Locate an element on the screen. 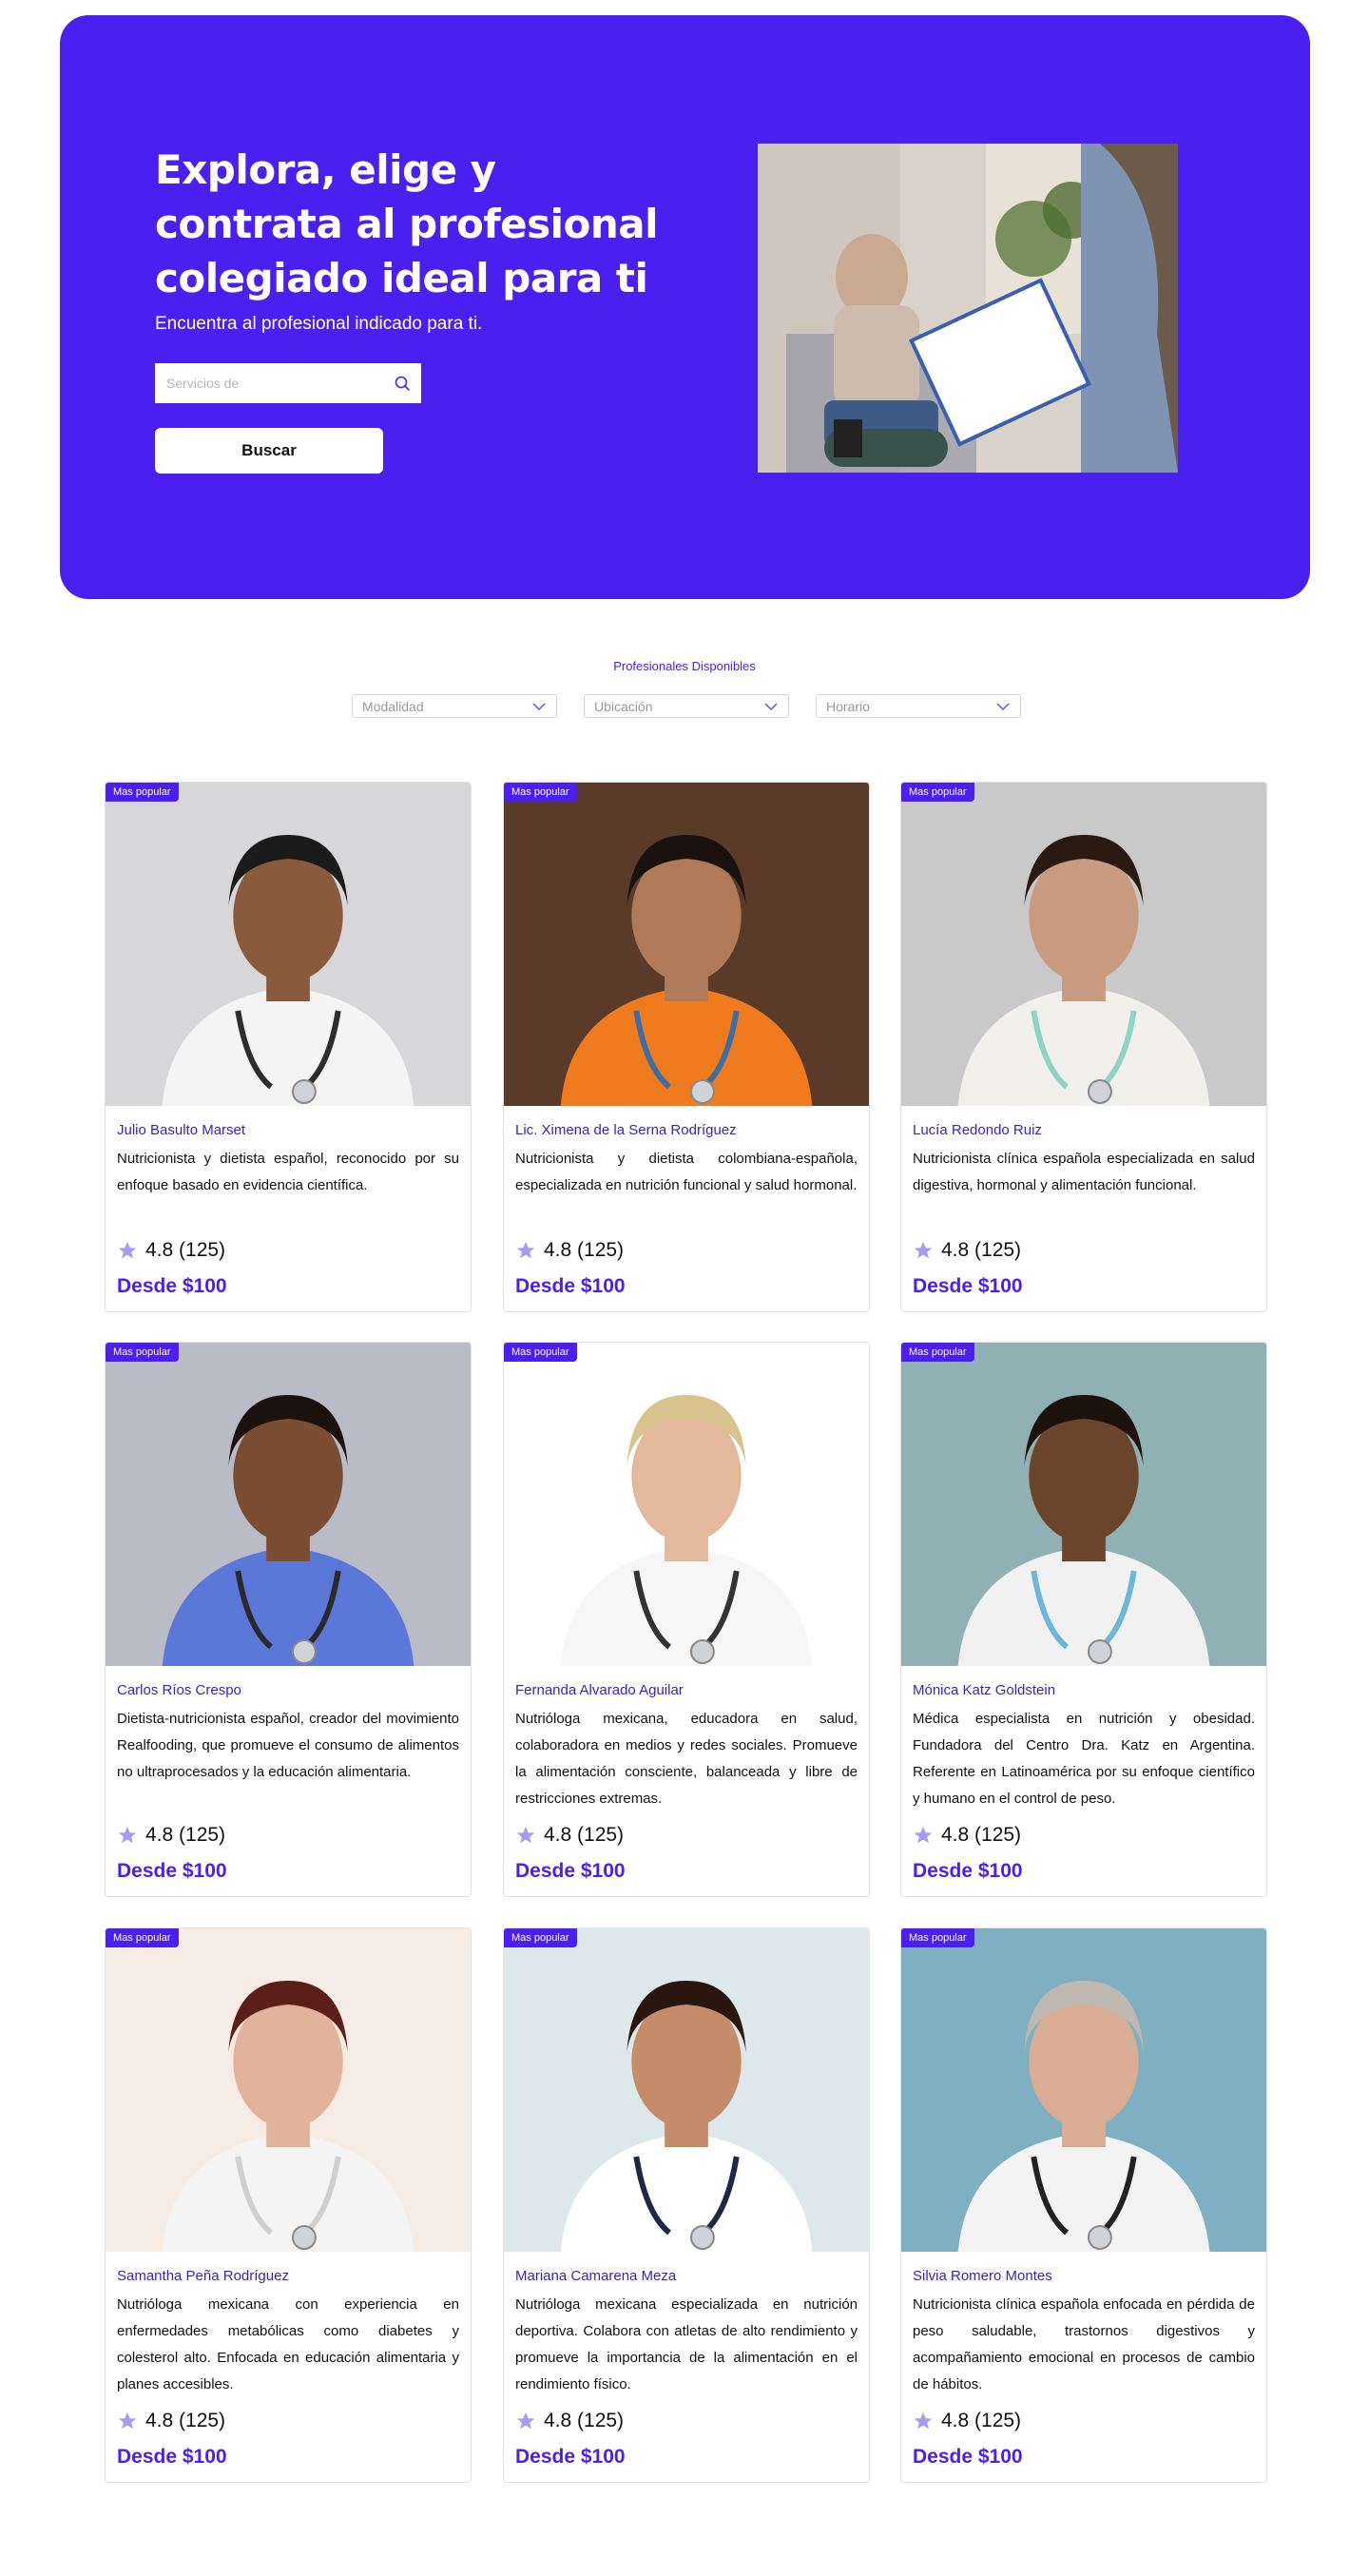 The height and width of the screenshot is (2576, 1369). search-button: Buscar is located at coordinates (269, 451).